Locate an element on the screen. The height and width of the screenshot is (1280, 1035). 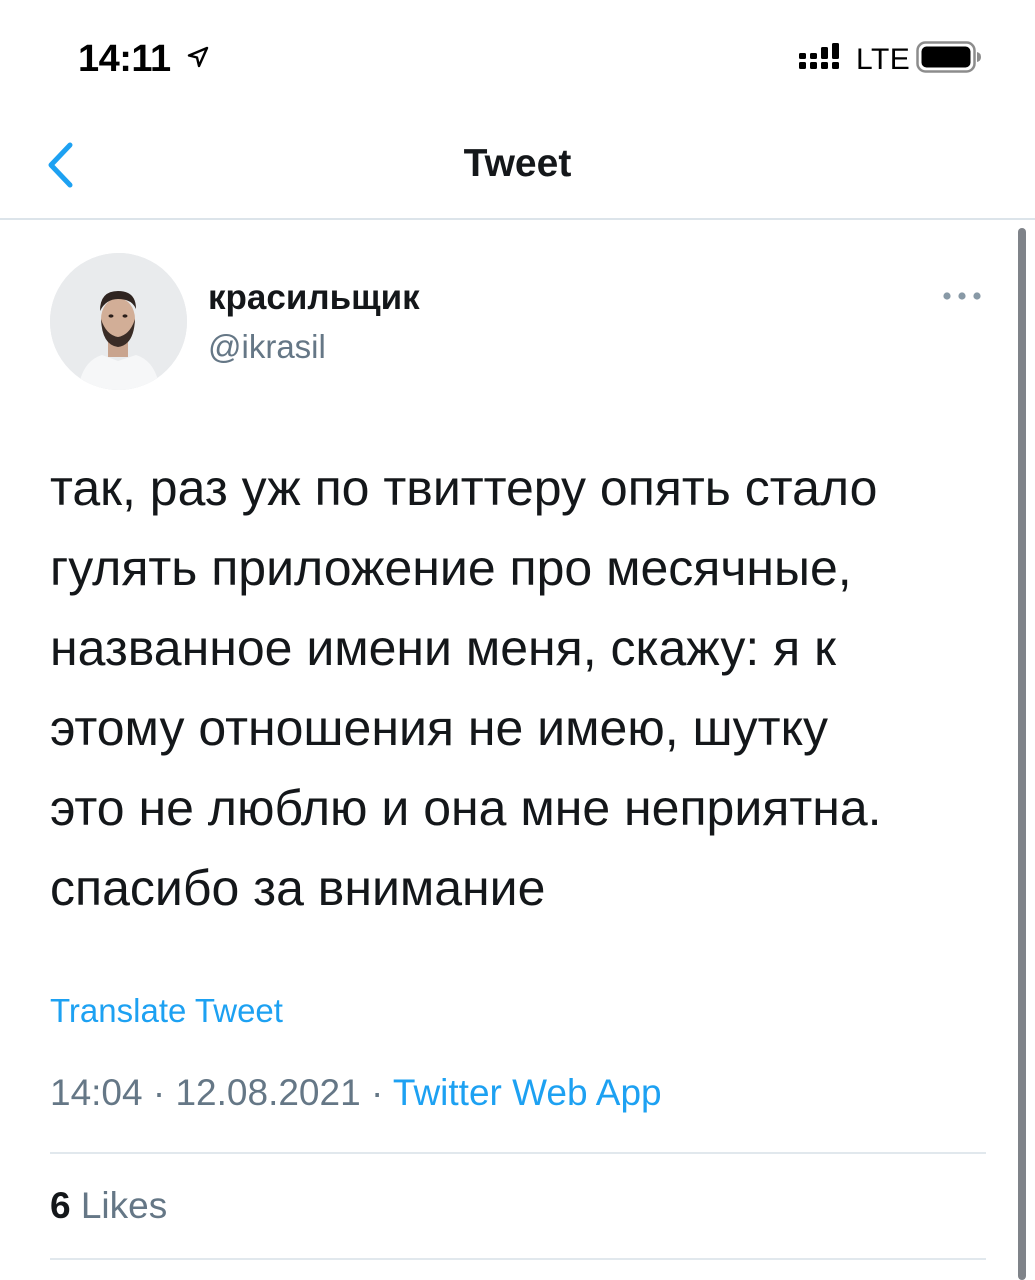
navigation-bar: Tweet is located at coordinates (517, 165).